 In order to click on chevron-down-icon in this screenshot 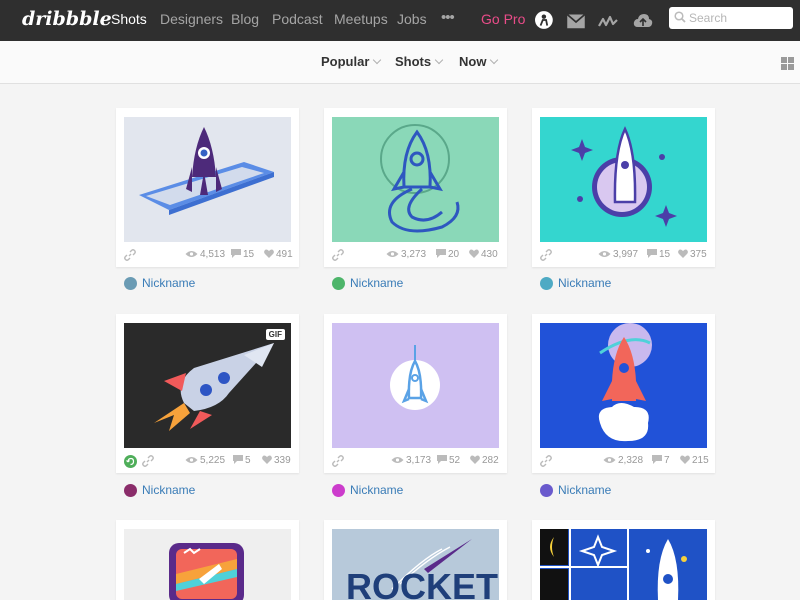, I will do `click(377, 60)`.